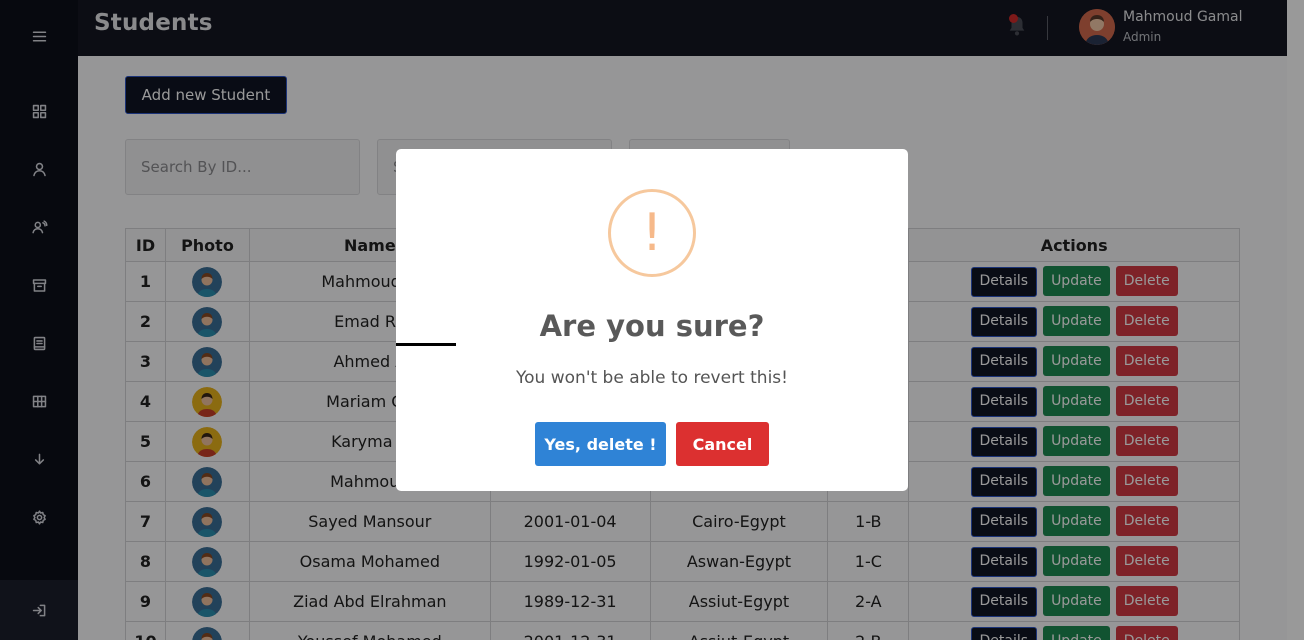 The height and width of the screenshot is (640, 1304). What do you see at coordinates (652, 378) in the screenshot?
I see `dialog-text: You won't be able to revert this!` at bounding box center [652, 378].